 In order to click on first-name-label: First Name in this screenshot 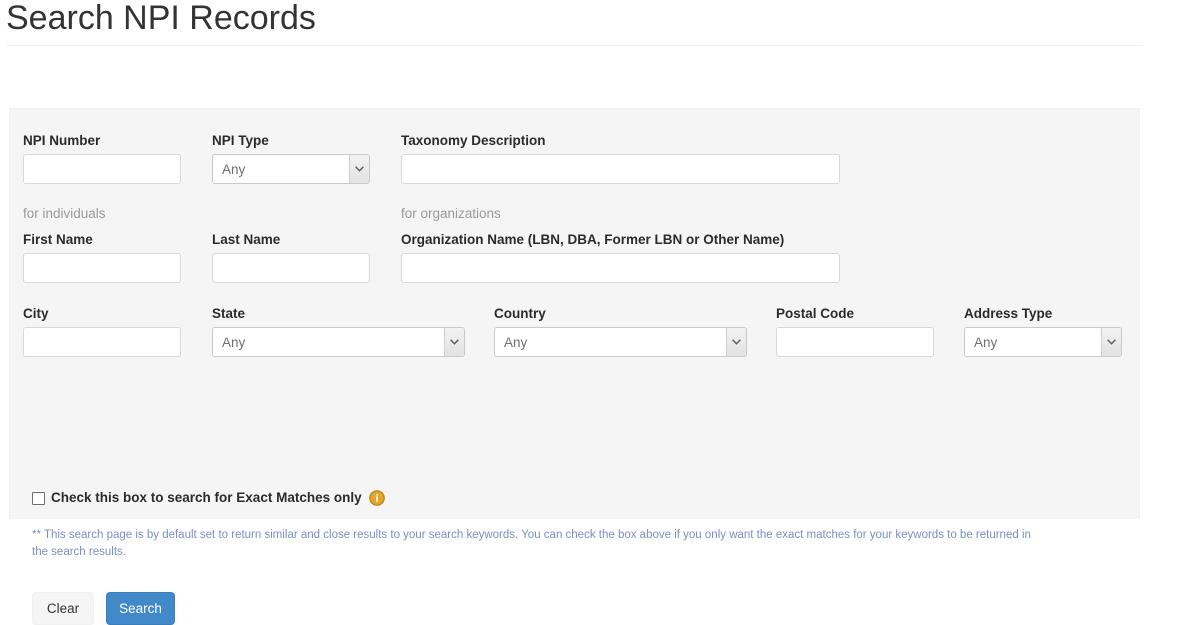, I will do `click(58, 239)`.